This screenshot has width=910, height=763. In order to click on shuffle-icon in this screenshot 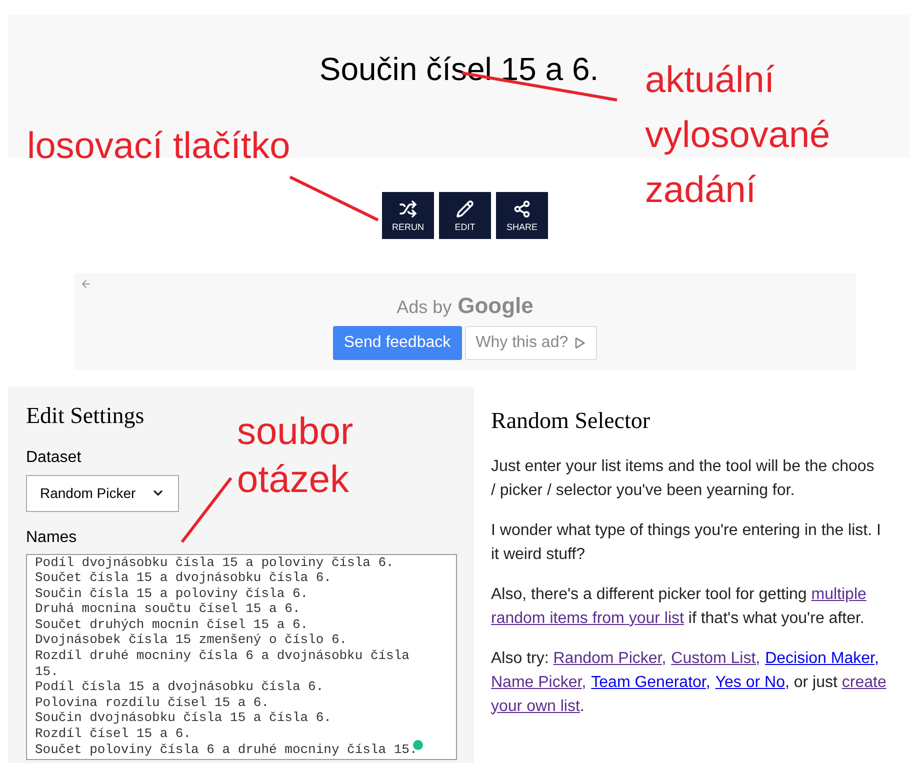, I will do `click(408, 209)`.